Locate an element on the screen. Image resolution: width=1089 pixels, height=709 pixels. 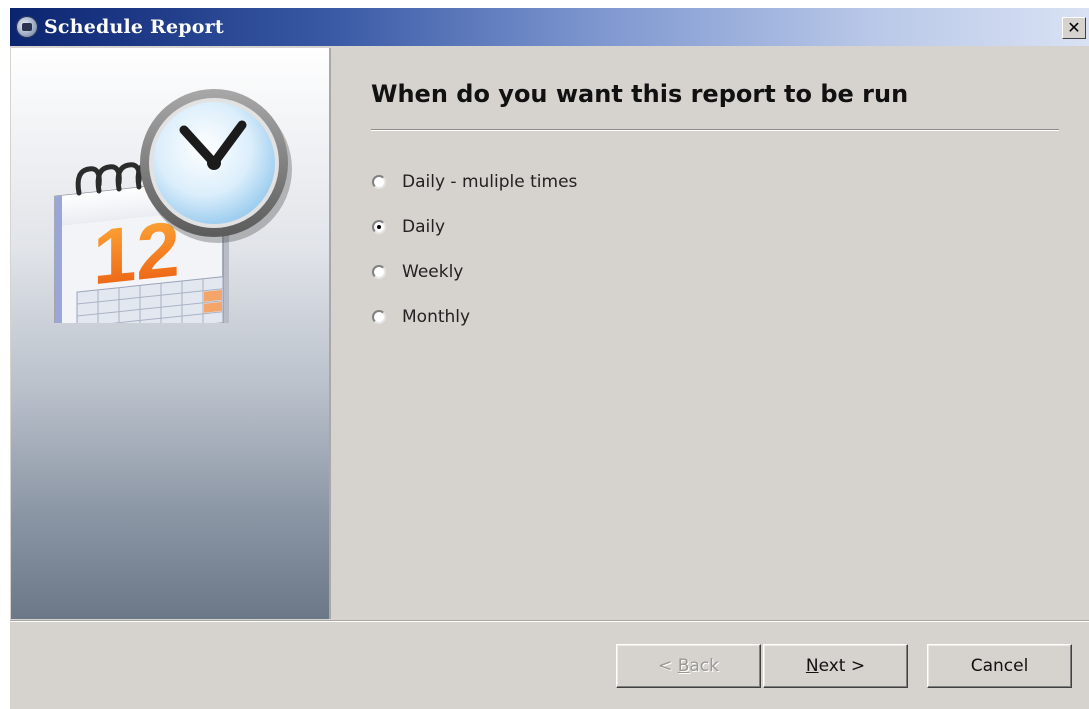
next-label-rest: ext > is located at coordinates (842, 666).